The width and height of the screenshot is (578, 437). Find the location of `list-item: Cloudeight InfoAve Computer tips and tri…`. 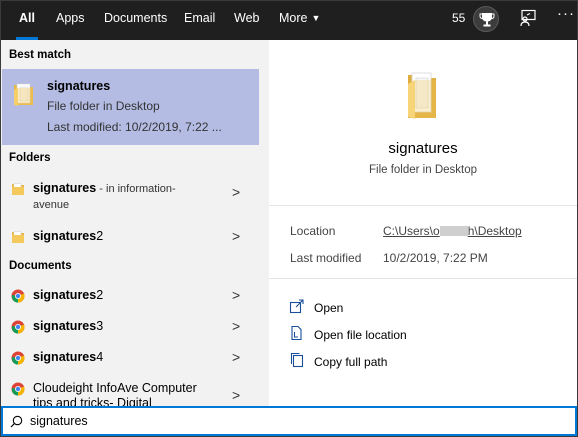

list-item: Cloudeight InfoAve Computer tips and tri… is located at coordinates (130, 390).